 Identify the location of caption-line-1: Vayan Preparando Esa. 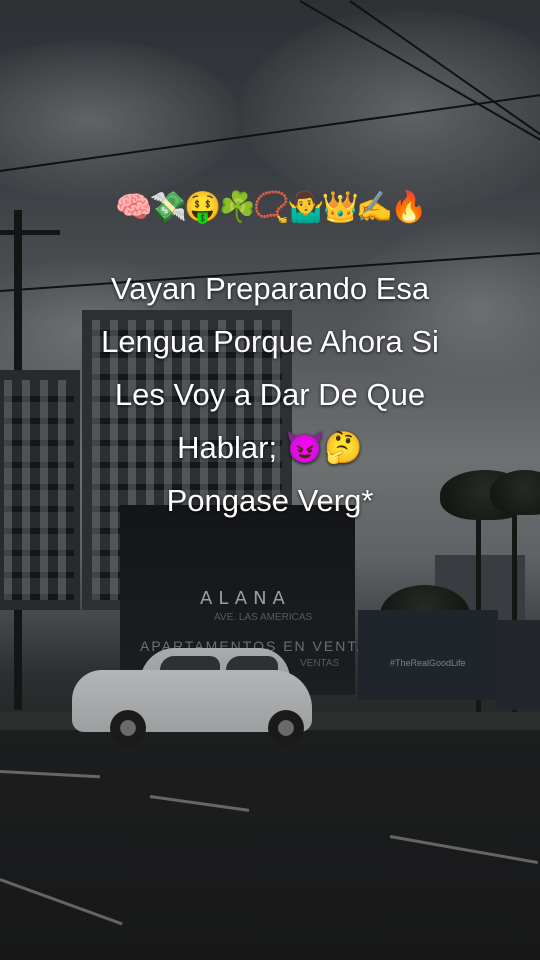
(270, 288).